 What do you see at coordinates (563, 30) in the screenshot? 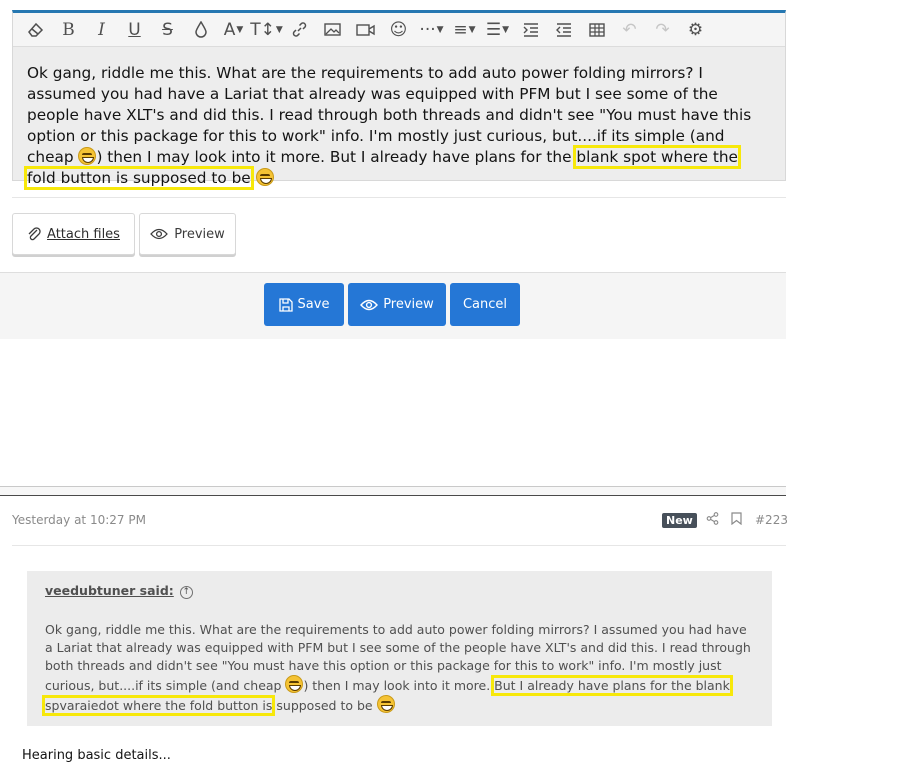
I see `outdent-icon` at bounding box center [563, 30].